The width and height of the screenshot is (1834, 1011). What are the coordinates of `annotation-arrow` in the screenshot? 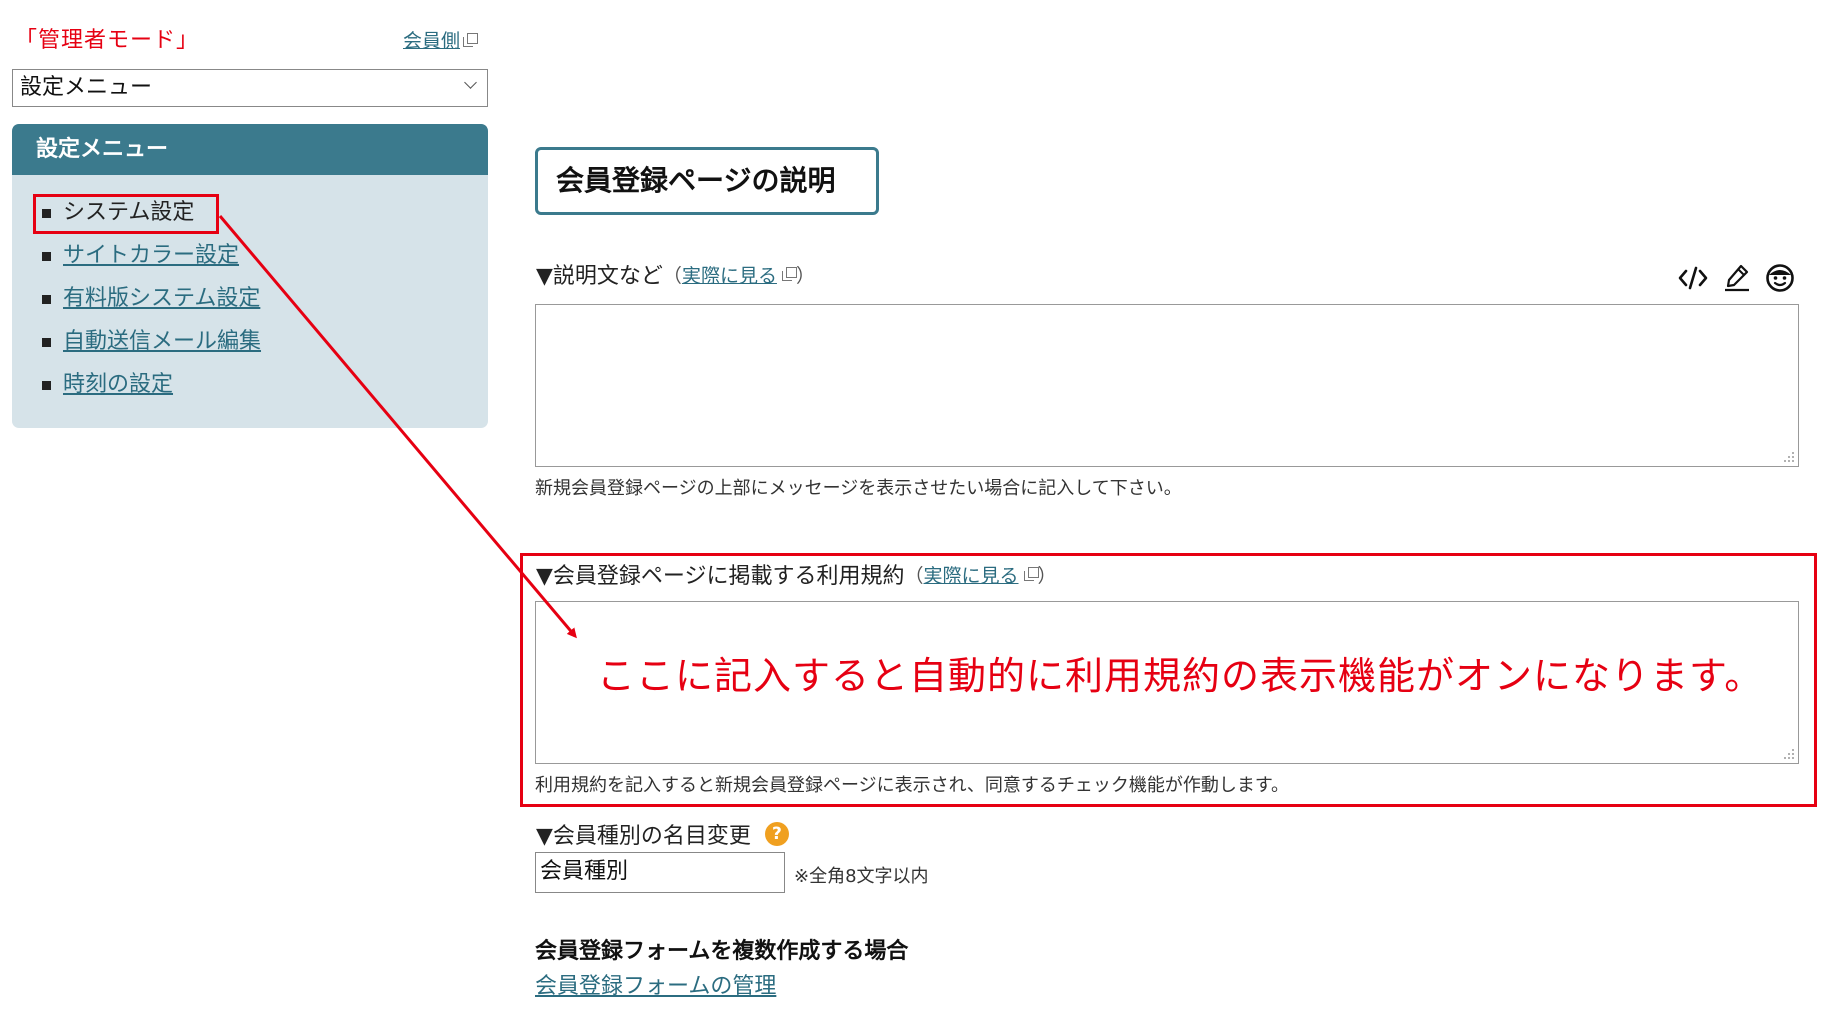 It's located at (397, 427).